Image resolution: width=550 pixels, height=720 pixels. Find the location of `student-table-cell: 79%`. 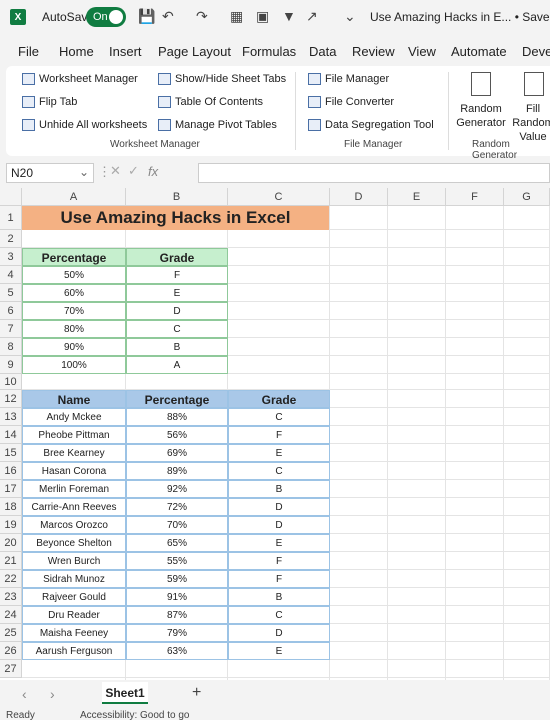

student-table-cell: 79% is located at coordinates (177, 633).